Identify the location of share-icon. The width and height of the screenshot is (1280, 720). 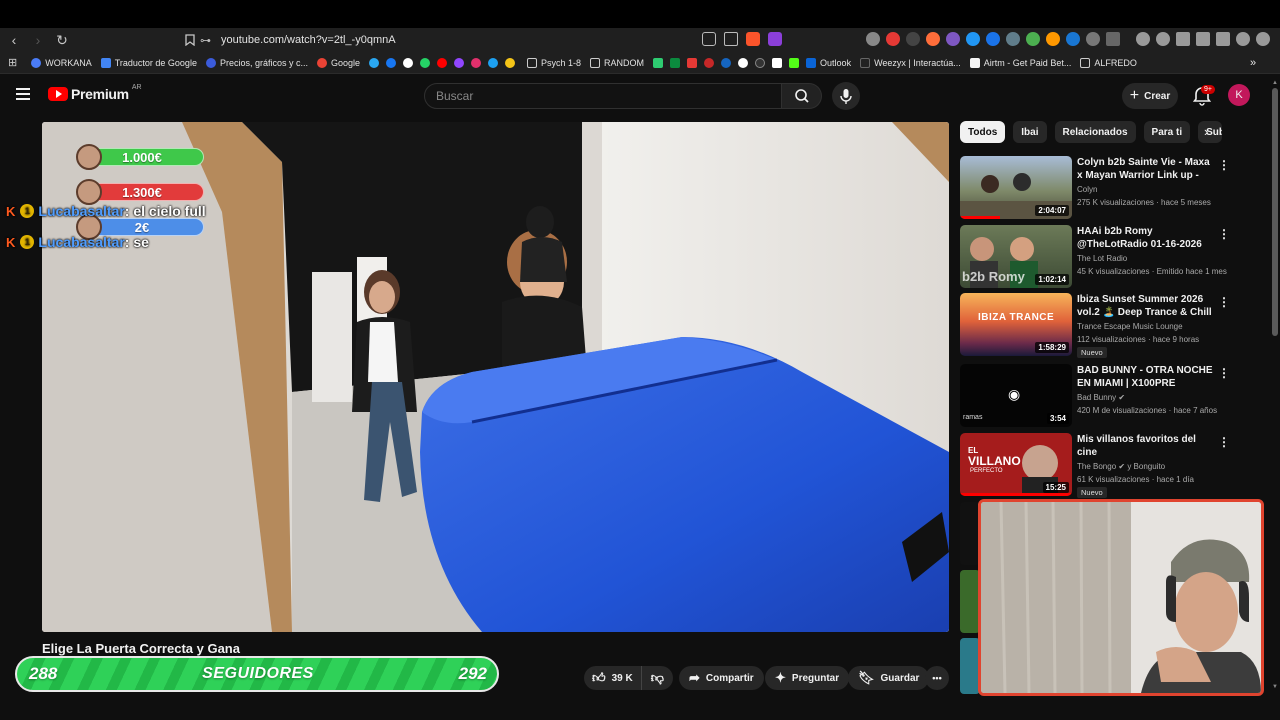
(731, 39).